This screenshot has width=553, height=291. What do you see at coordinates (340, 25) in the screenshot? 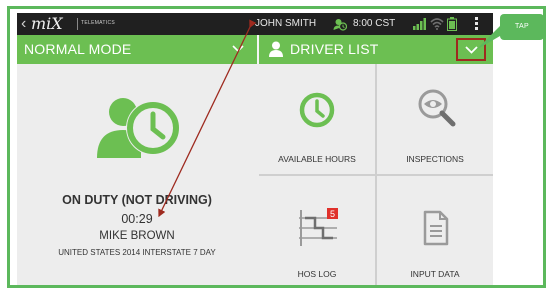
I see `clock-icon` at bounding box center [340, 25].